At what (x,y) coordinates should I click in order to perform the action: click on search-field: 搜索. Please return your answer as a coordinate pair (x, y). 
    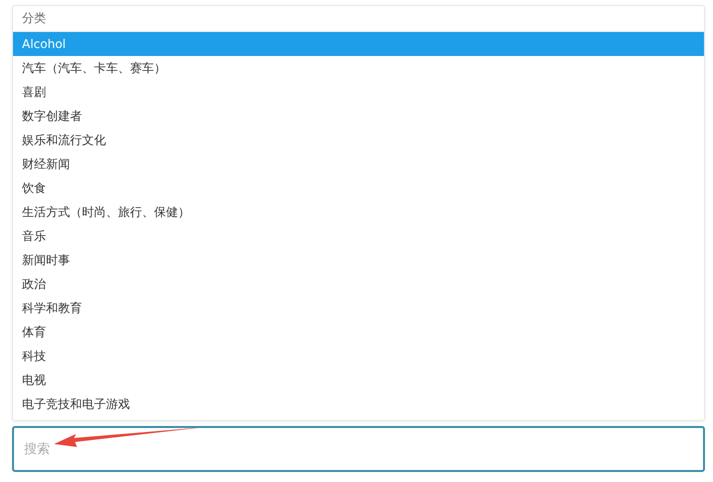
    Looking at the image, I should click on (358, 449).